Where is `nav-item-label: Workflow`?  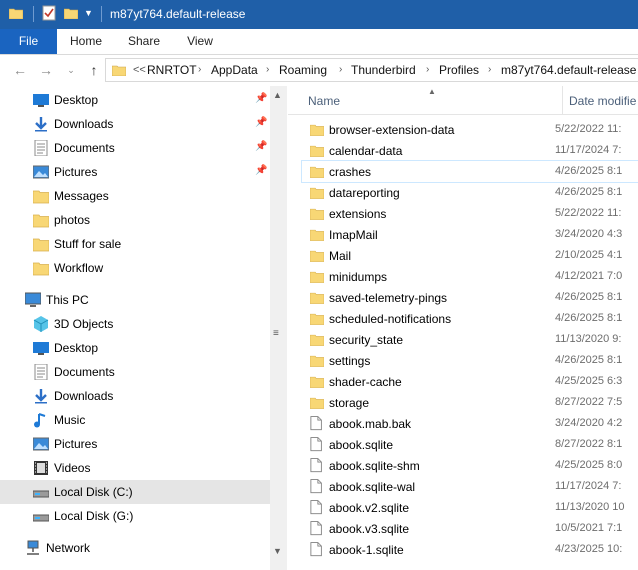
nav-item-label: Workflow is located at coordinates (79, 268).